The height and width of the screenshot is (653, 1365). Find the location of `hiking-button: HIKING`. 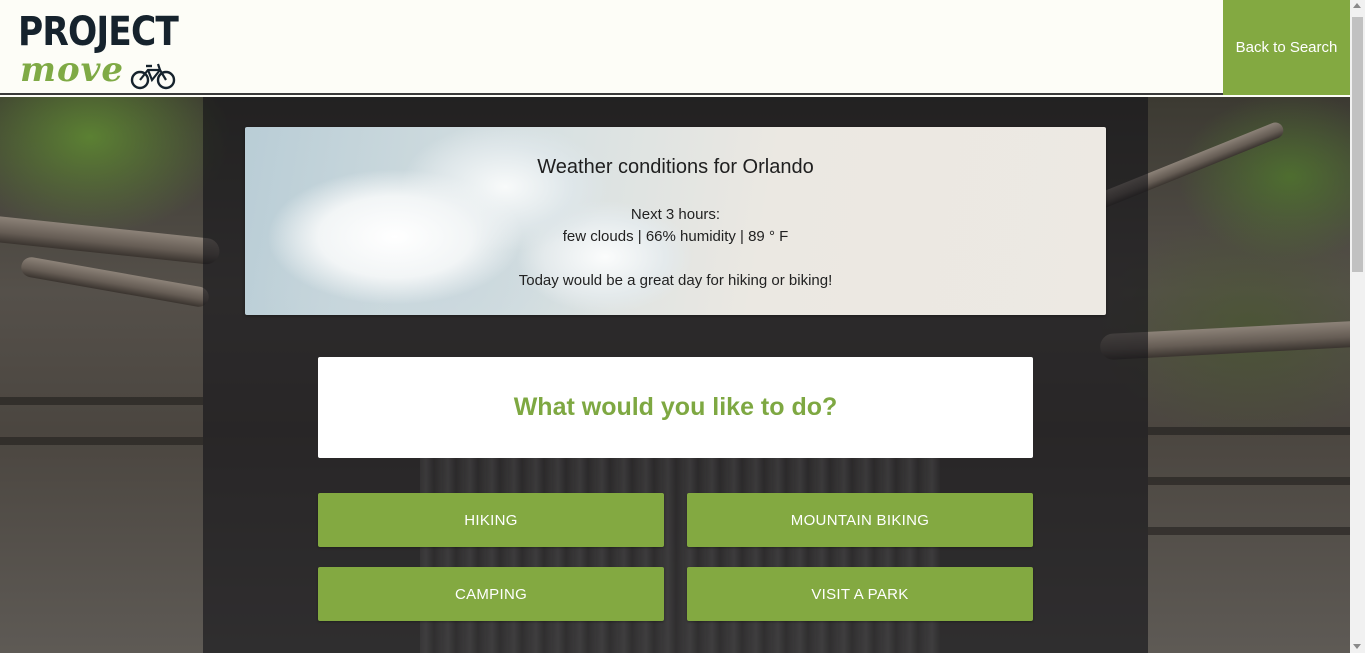

hiking-button: HIKING is located at coordinates (491, 520).